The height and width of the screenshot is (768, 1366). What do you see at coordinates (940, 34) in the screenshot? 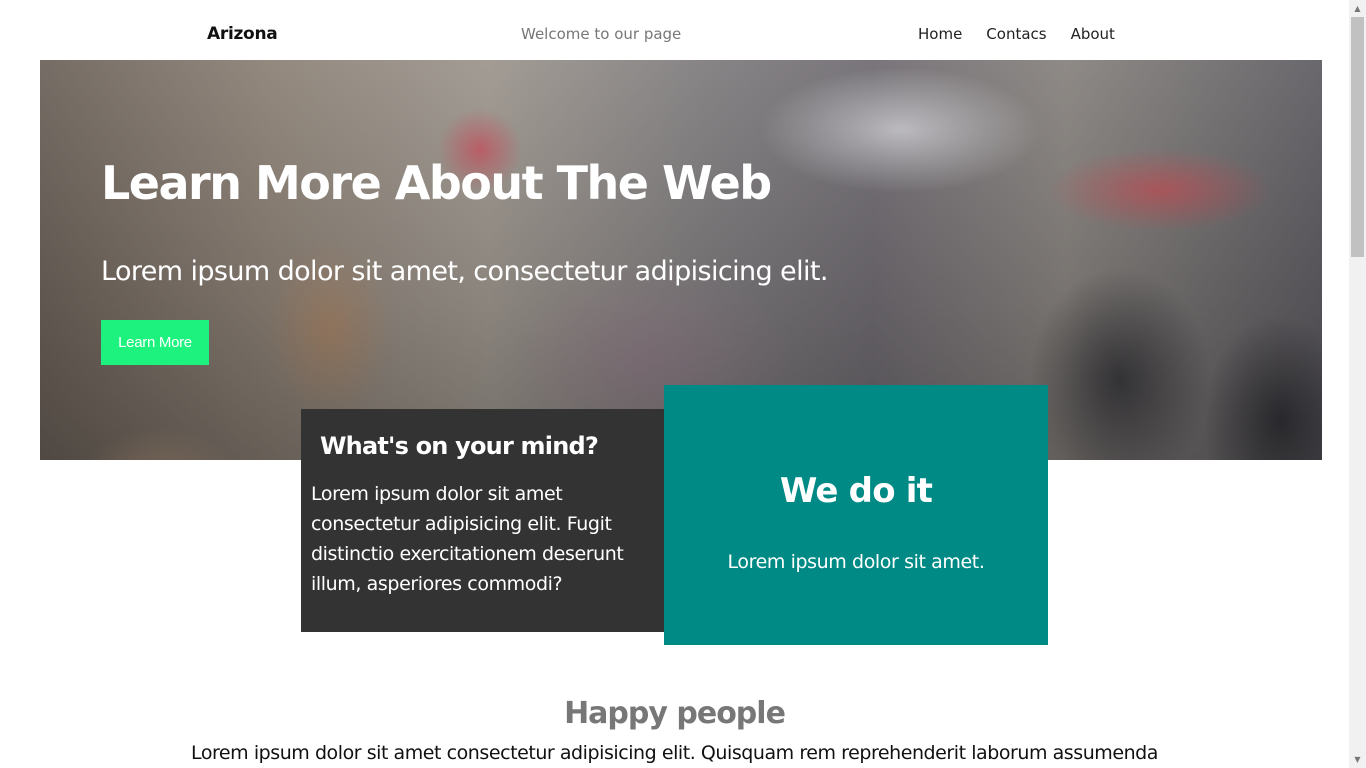
I see `nav-link-home: Home` at bounding box center [940, 34].